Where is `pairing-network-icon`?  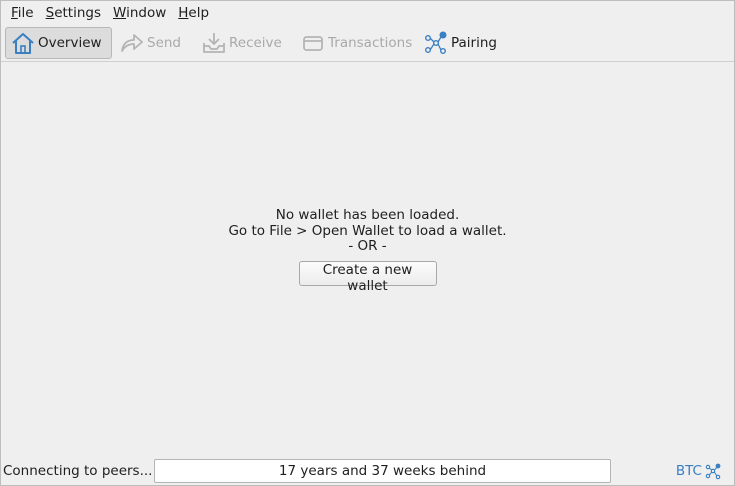
pairing-network-icon is located at coordinates (436, 43).